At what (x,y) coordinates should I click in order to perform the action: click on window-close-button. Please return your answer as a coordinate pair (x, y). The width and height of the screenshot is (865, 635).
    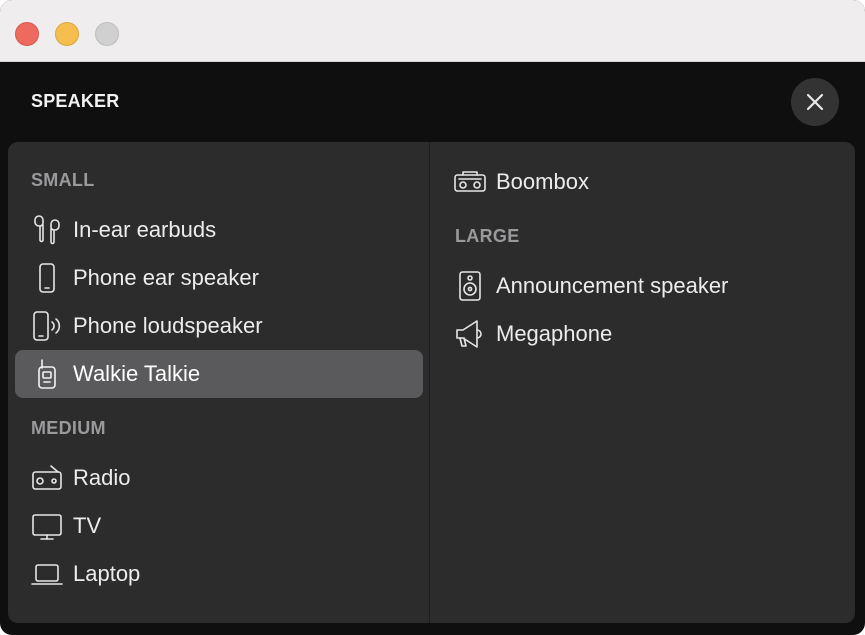
    Looking at the image, I should click on (27, 34).